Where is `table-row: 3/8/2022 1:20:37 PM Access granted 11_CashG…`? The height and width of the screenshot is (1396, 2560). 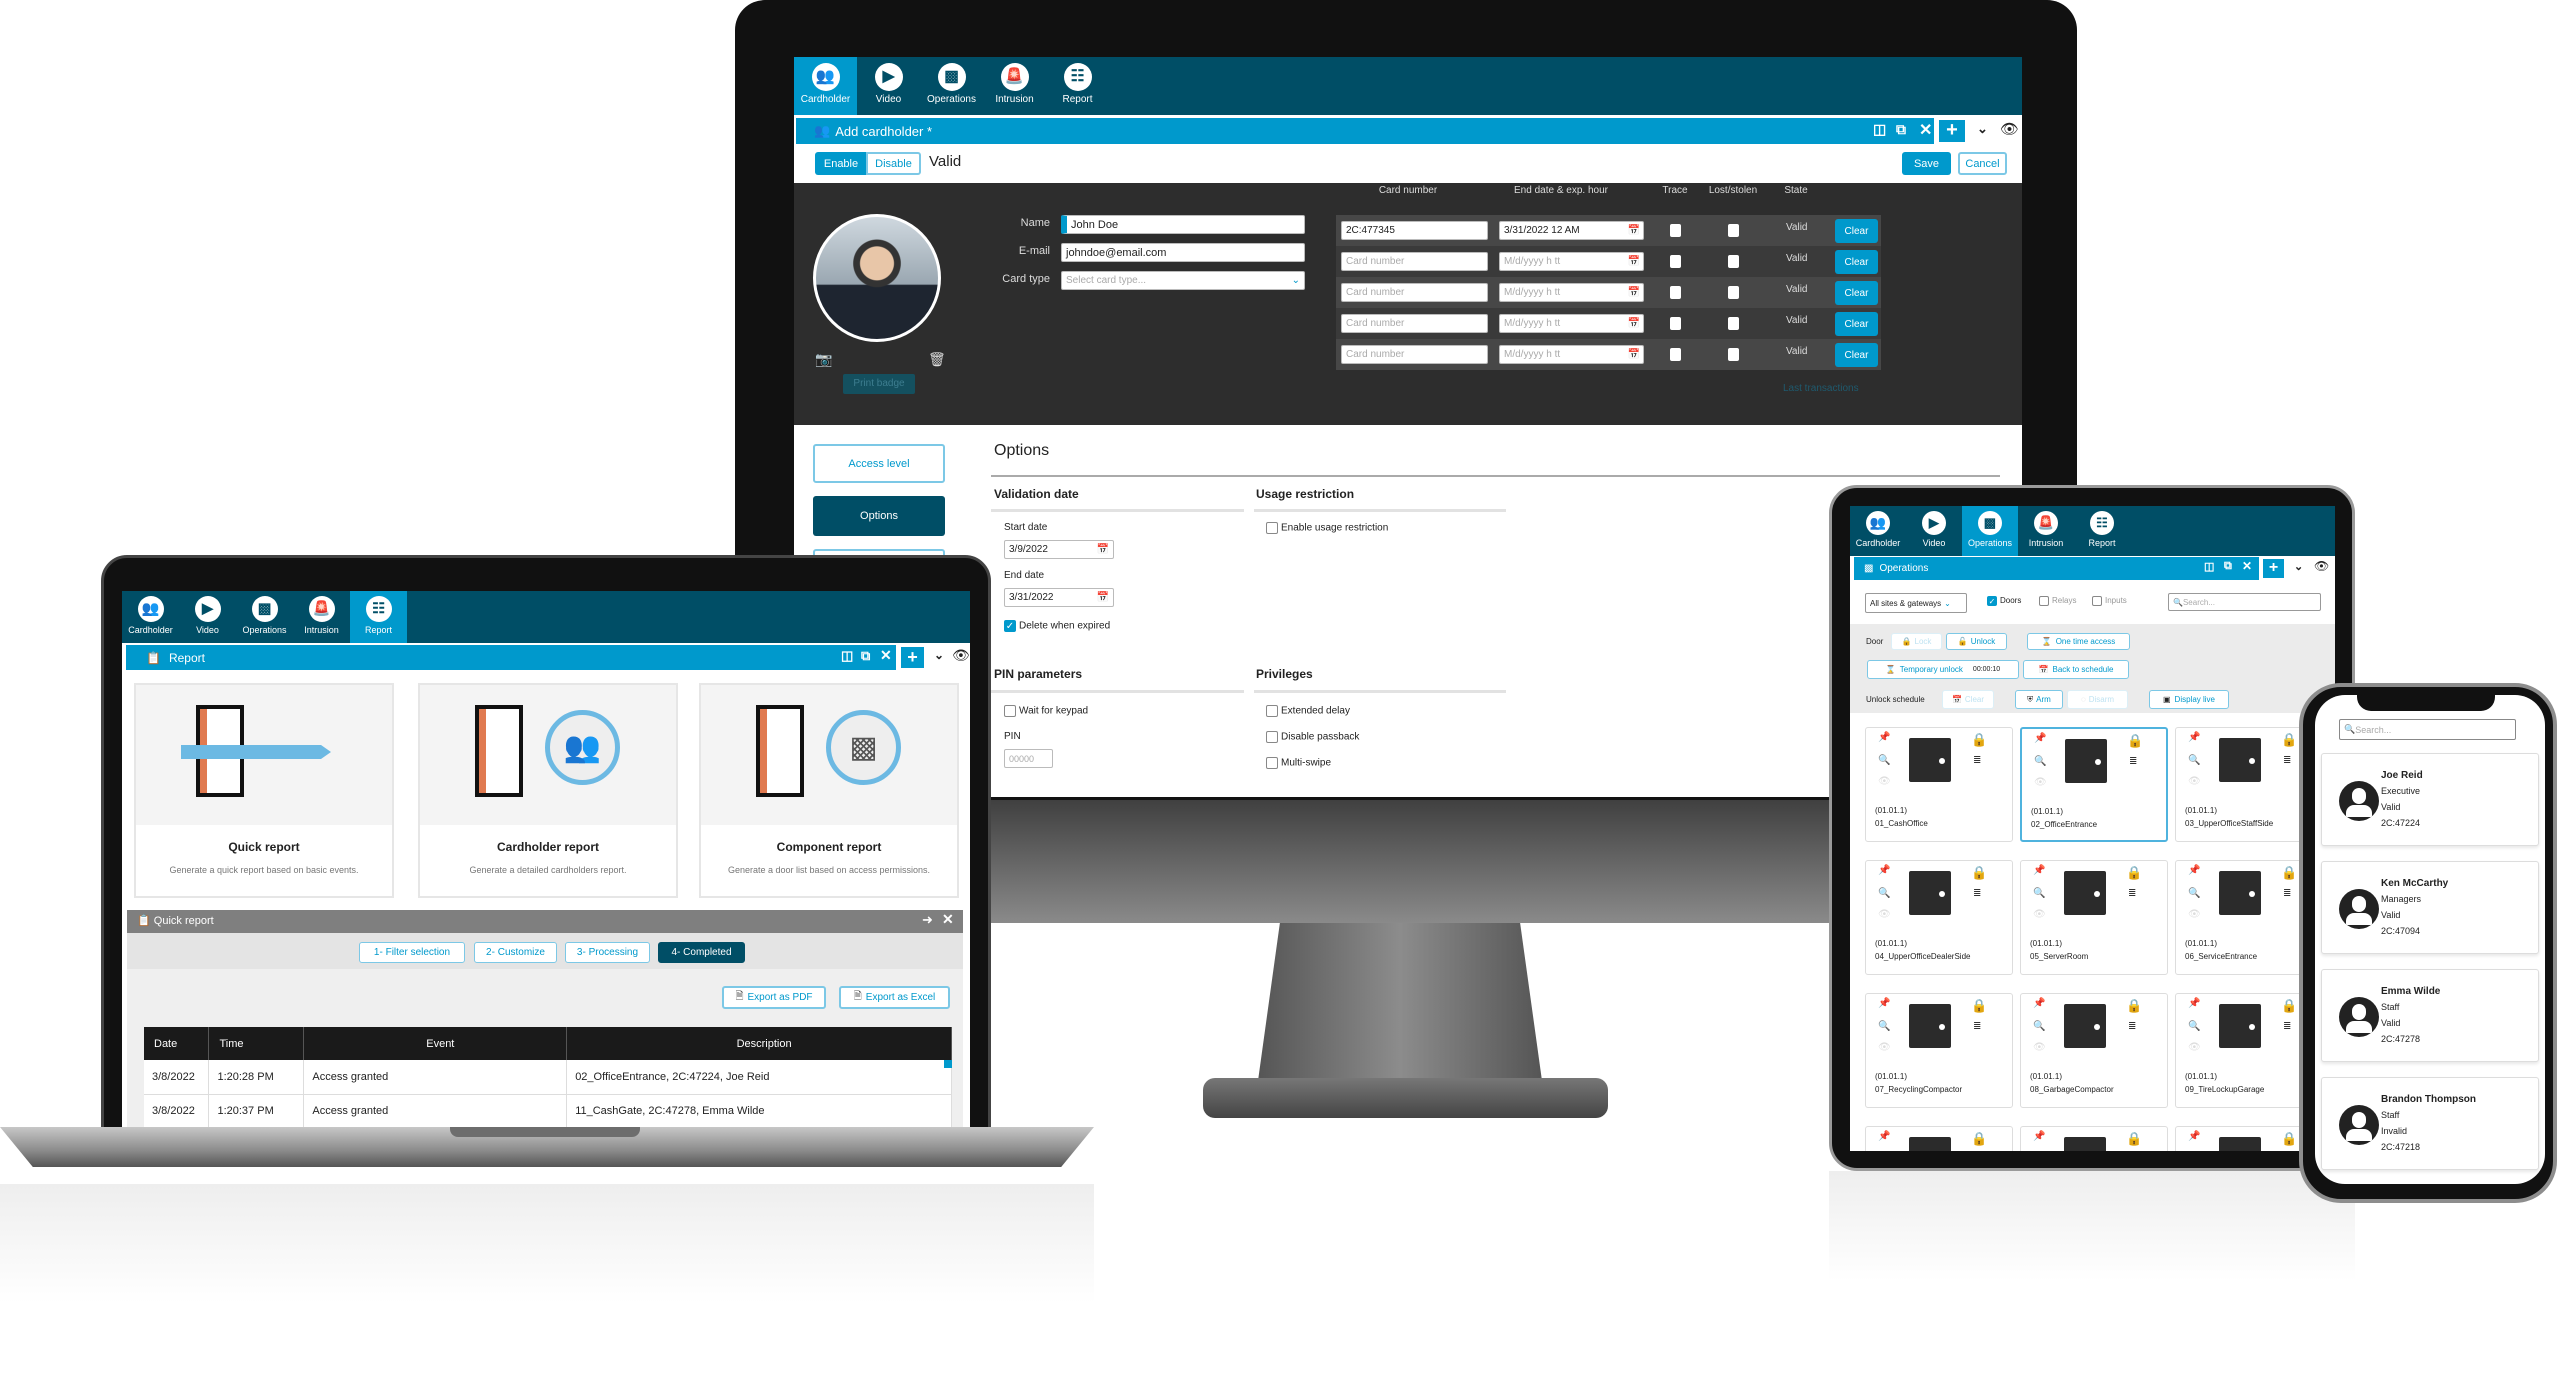 table-row: 3/8/2022 1:20:37 PM Access granted 11_CashG… is located at coordinates (548, 1110).